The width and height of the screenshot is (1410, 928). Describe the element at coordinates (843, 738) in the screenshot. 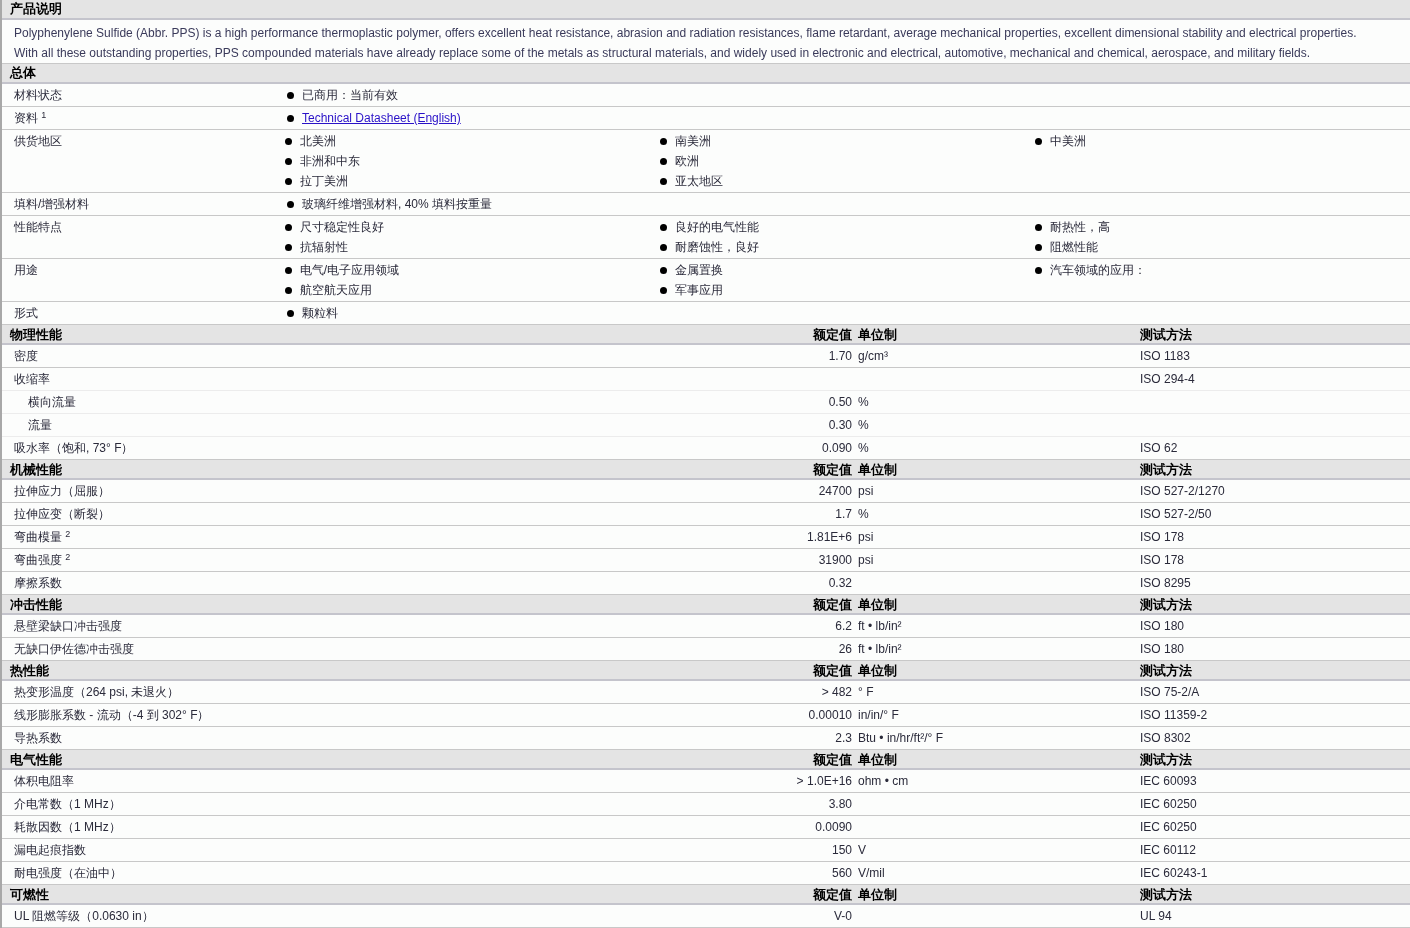

I see `property-value: 2.3` at that location.